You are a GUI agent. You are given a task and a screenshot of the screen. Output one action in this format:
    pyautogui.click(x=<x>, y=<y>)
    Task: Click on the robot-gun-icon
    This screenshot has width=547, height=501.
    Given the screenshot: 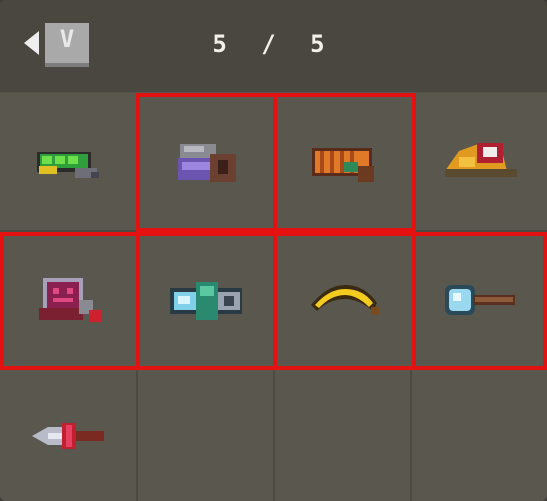 What is the action you would take?
    pyautogui.click(x=70, y=300)
    